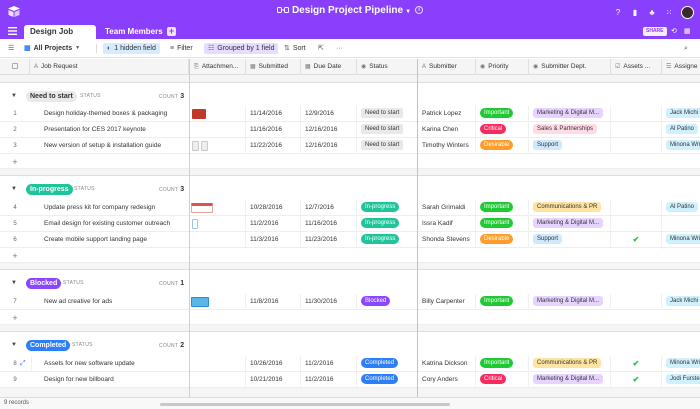  Describe the element at coordinates (181, 48) in the screenshot. I see `filter-button: ≡ Filter` at that location.